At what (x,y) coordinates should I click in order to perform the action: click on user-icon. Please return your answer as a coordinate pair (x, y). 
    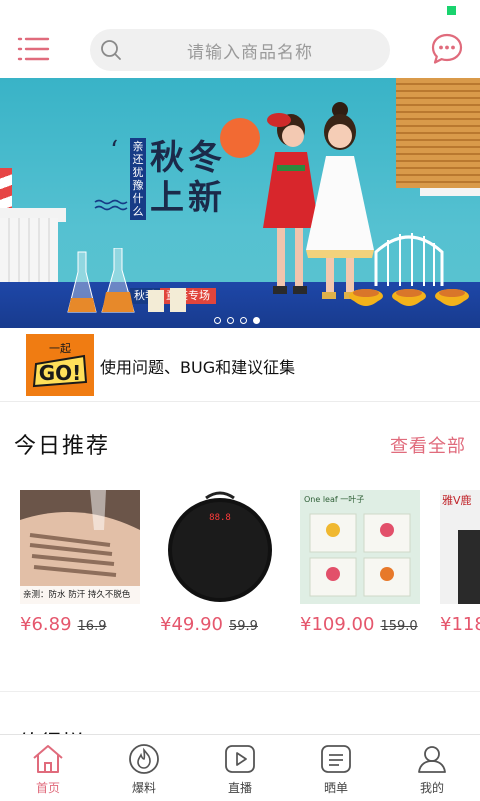
    Looking at the image, I should click on (432, 759).